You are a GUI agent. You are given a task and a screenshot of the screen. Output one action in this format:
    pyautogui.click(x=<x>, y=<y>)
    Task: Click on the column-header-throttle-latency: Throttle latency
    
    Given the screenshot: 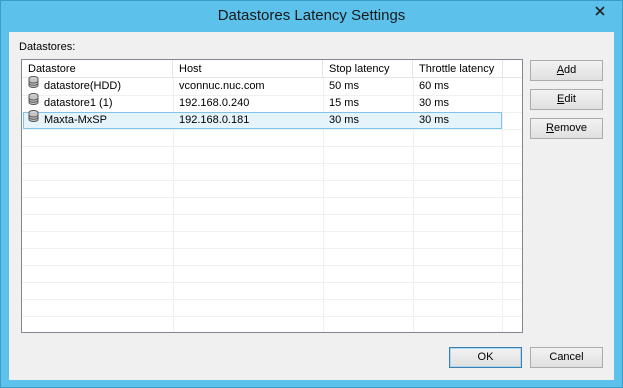 What is the action you would take?
    pyautogui.click(x=458, y=69)
    